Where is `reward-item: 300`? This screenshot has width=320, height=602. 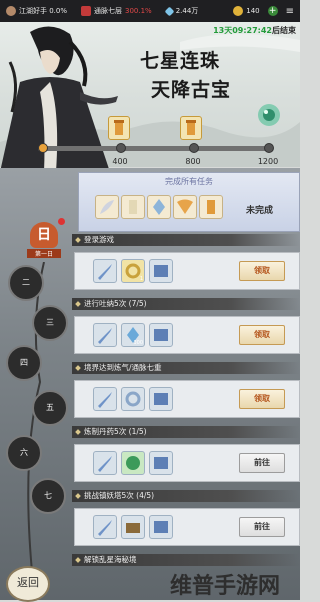
reward-item: 300 is located at coordinates (133, 335).